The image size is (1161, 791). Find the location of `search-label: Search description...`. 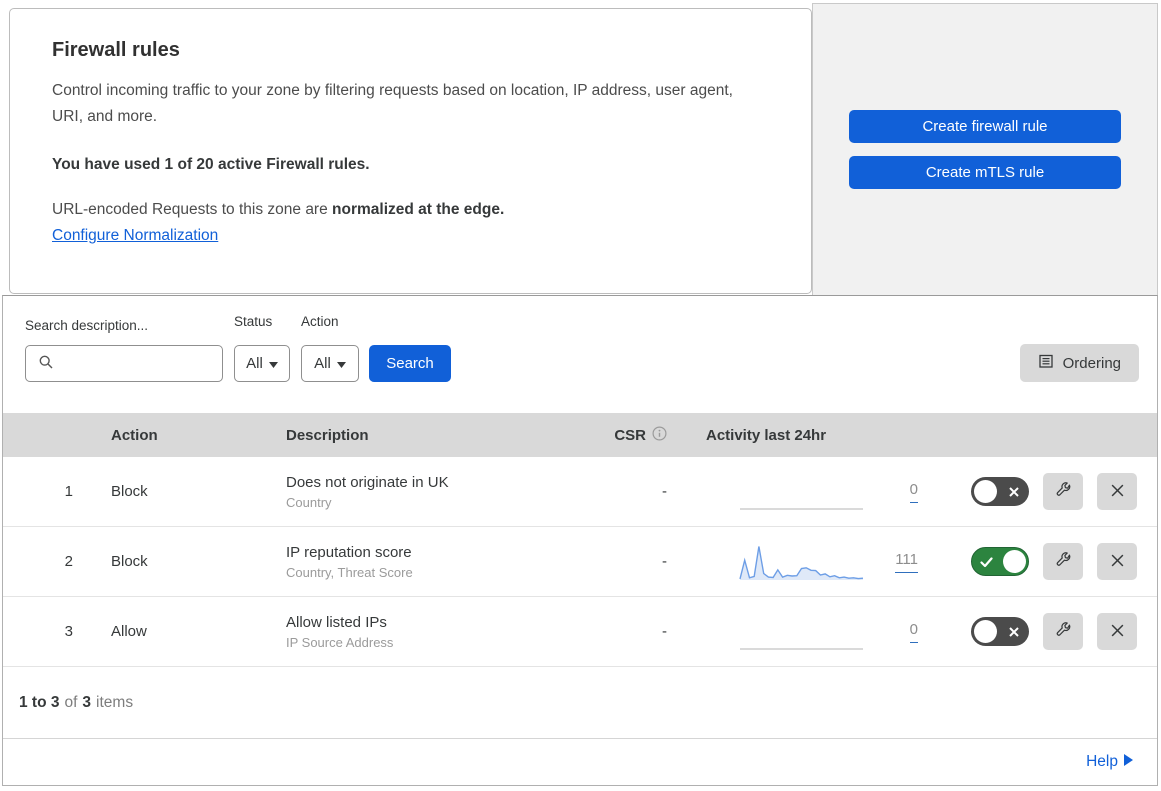

search-label: Search description... is located at coordinates (87, 325).